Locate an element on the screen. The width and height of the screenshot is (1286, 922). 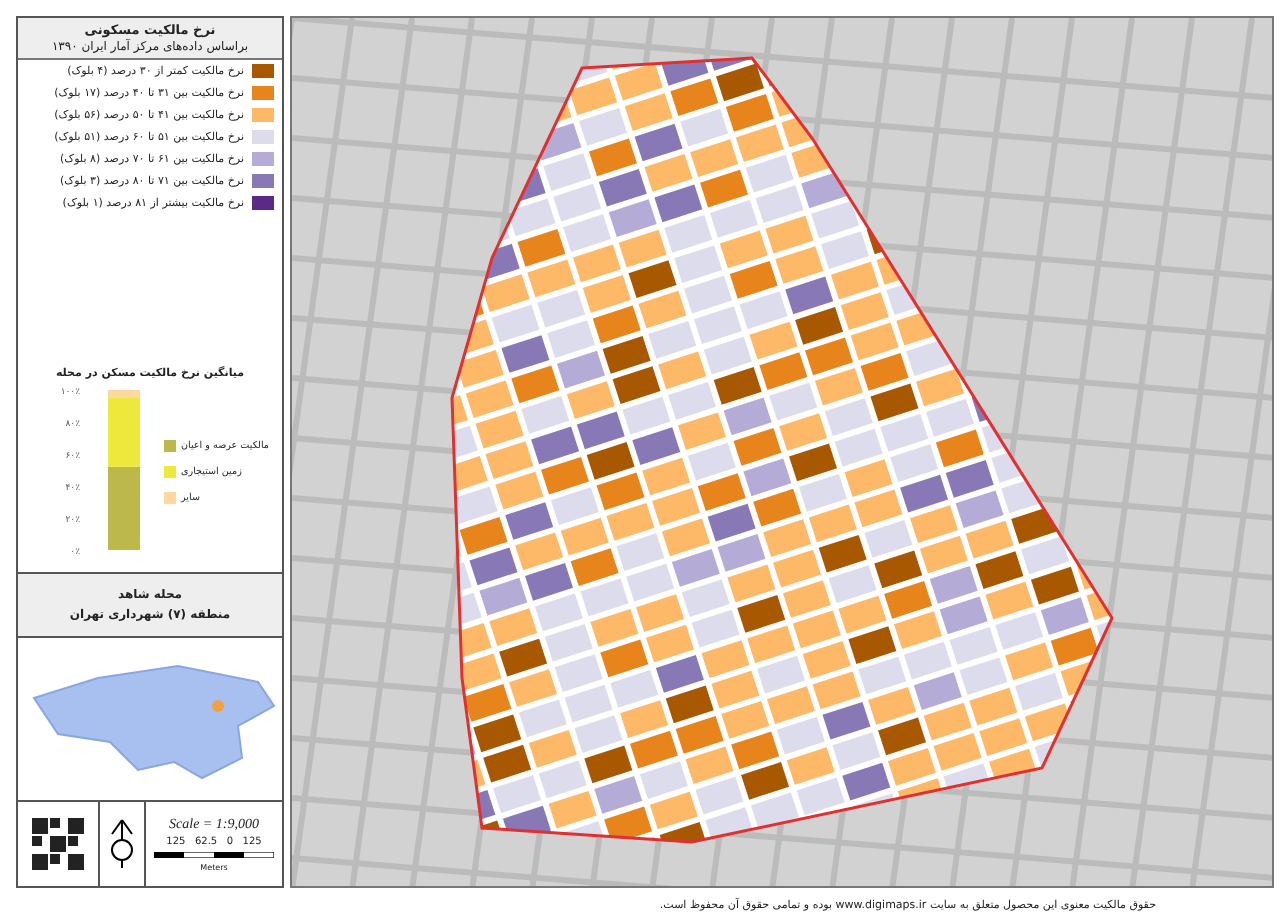
qr-code-icon is located at coordinates (58, 844).